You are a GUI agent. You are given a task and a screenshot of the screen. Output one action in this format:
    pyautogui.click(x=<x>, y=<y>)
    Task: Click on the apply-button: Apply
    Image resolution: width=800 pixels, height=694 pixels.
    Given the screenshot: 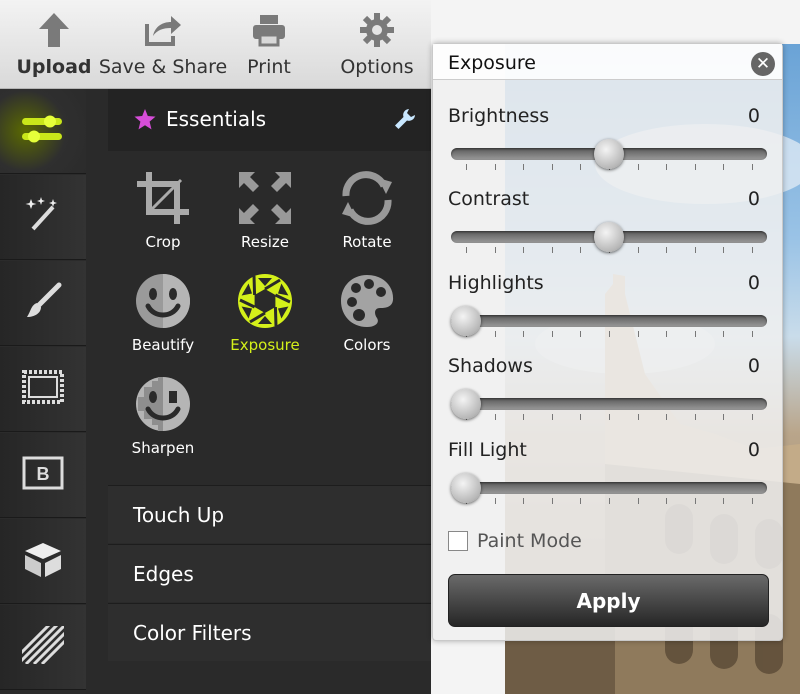 What is the action you would take?
    pyautogui.click(x=608, y=600)
    